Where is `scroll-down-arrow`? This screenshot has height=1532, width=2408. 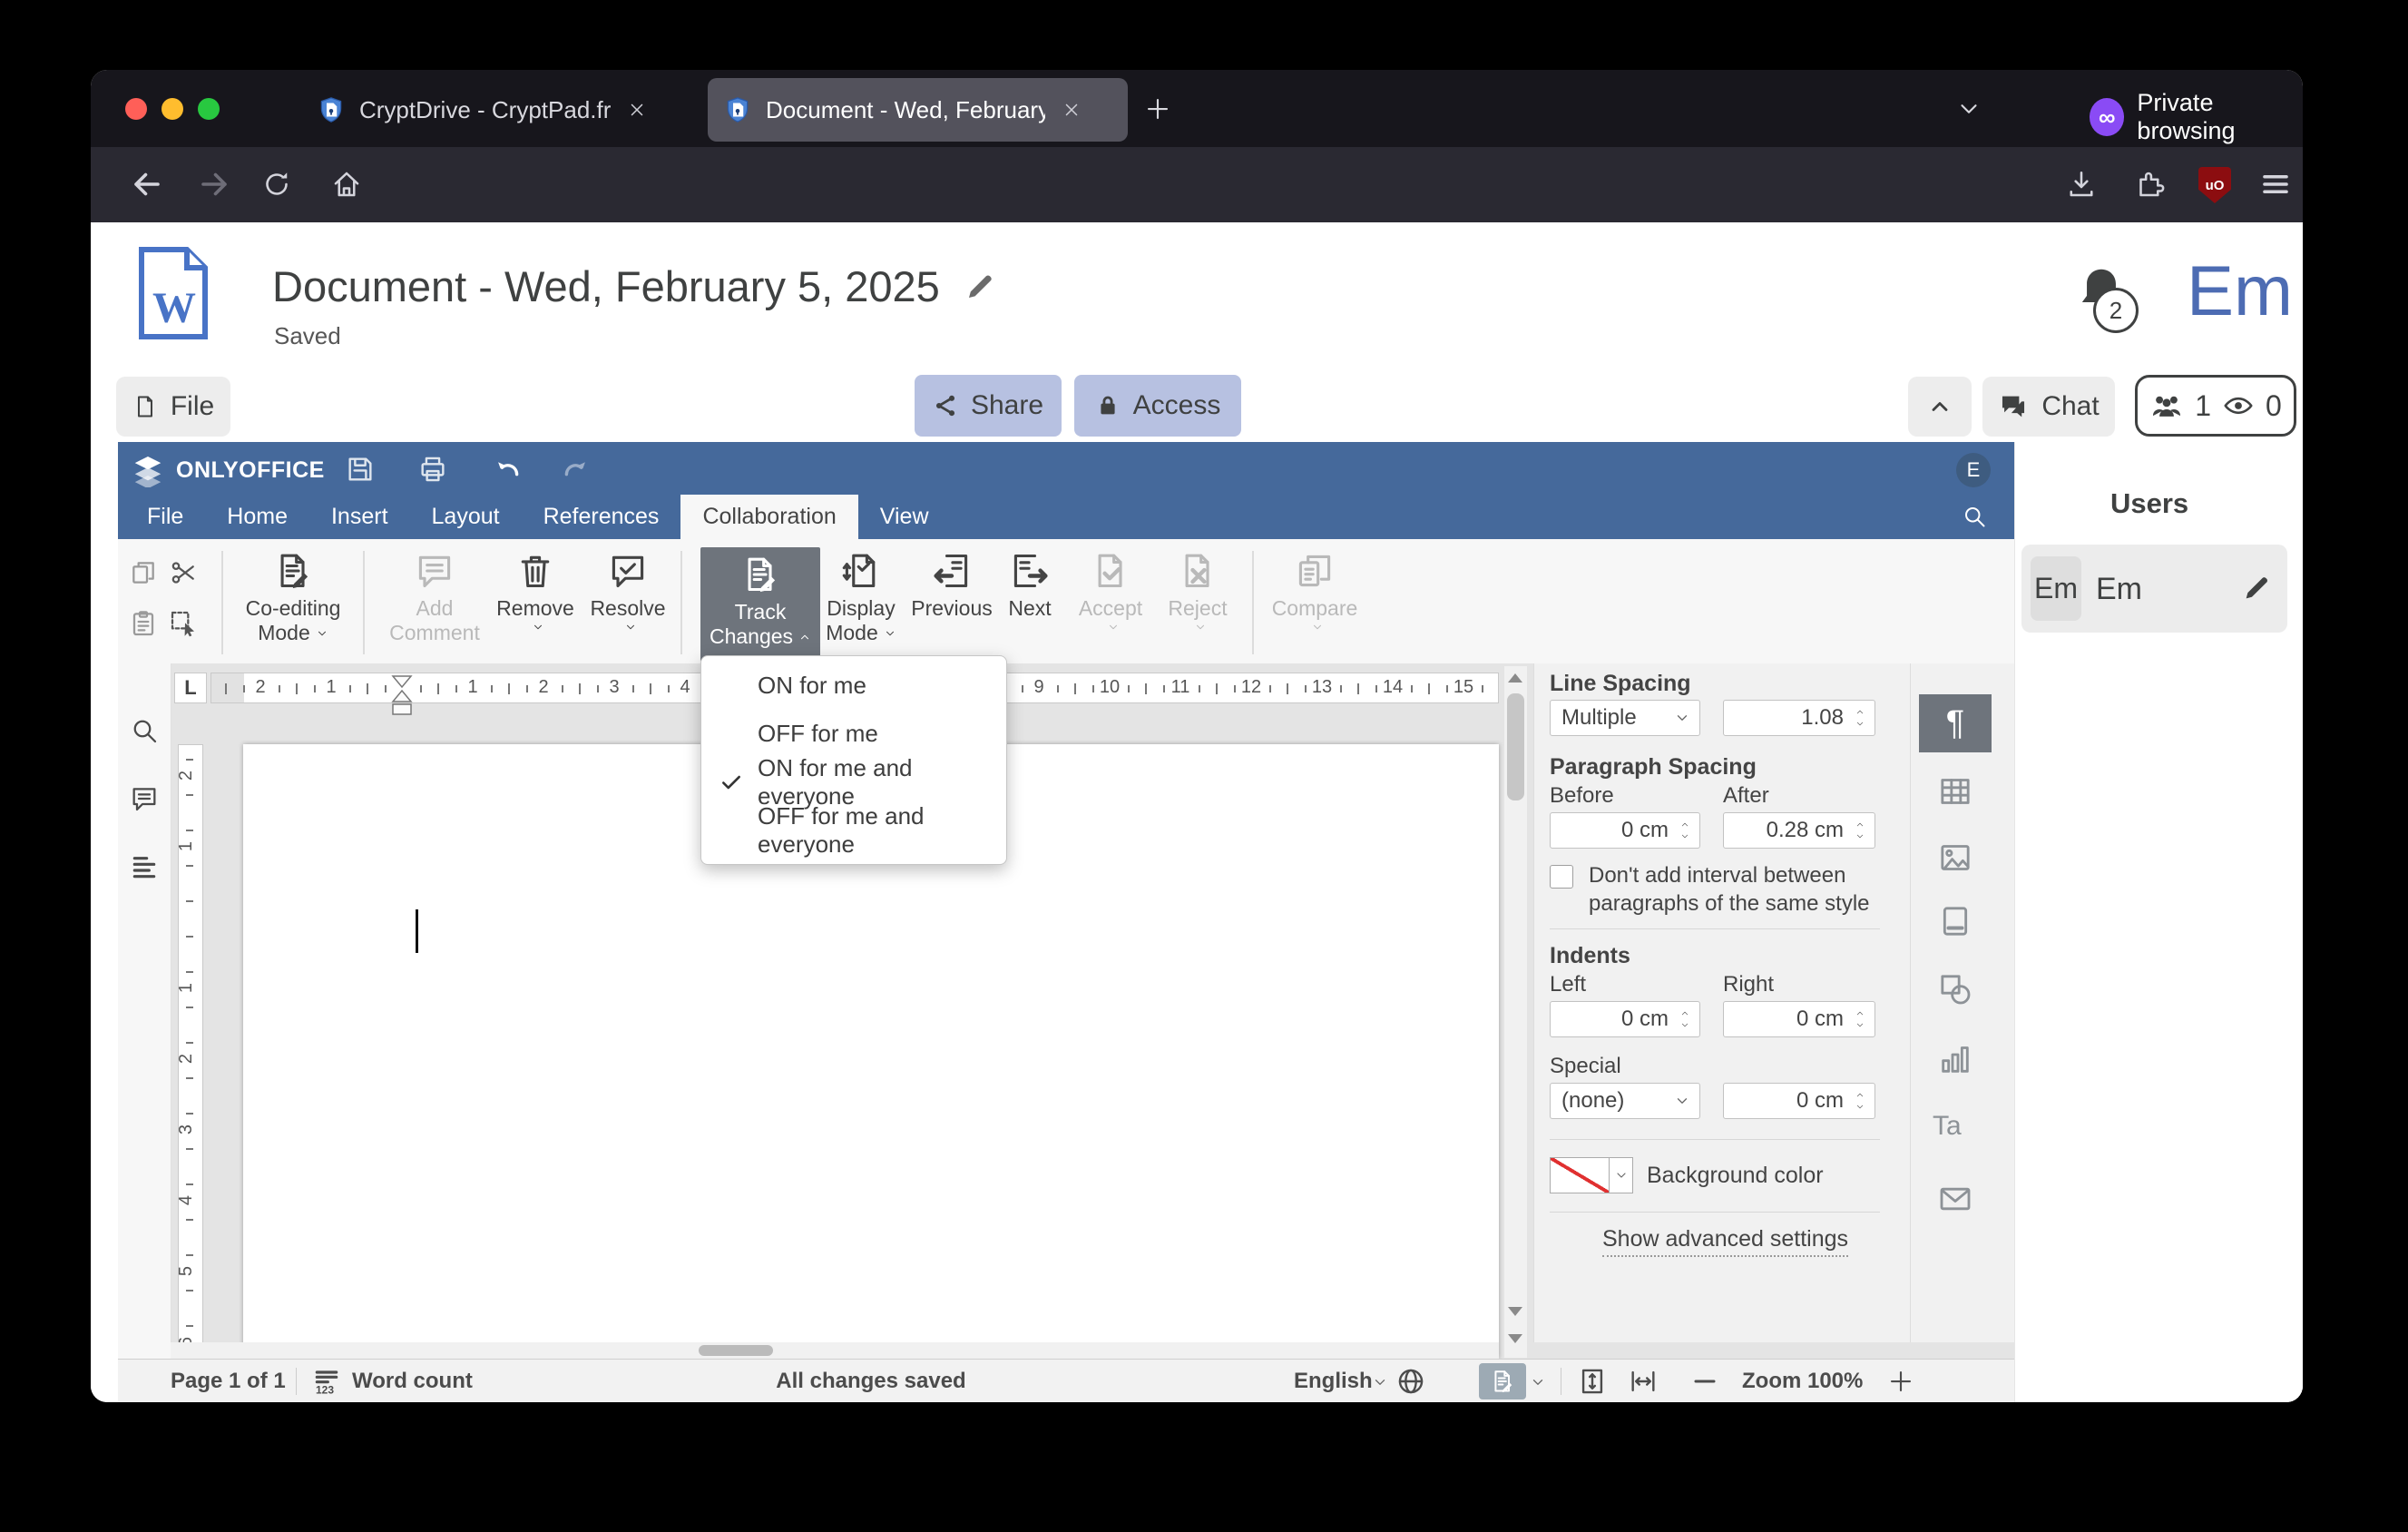
scroll-down-arrow is located at coordinates (1515, 1311).